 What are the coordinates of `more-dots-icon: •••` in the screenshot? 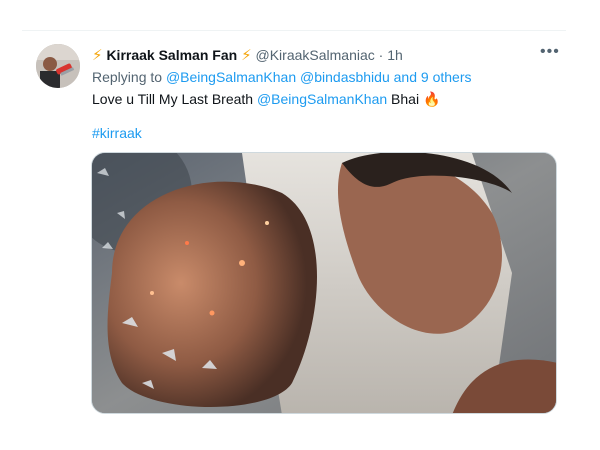 It's located at (550, 52).